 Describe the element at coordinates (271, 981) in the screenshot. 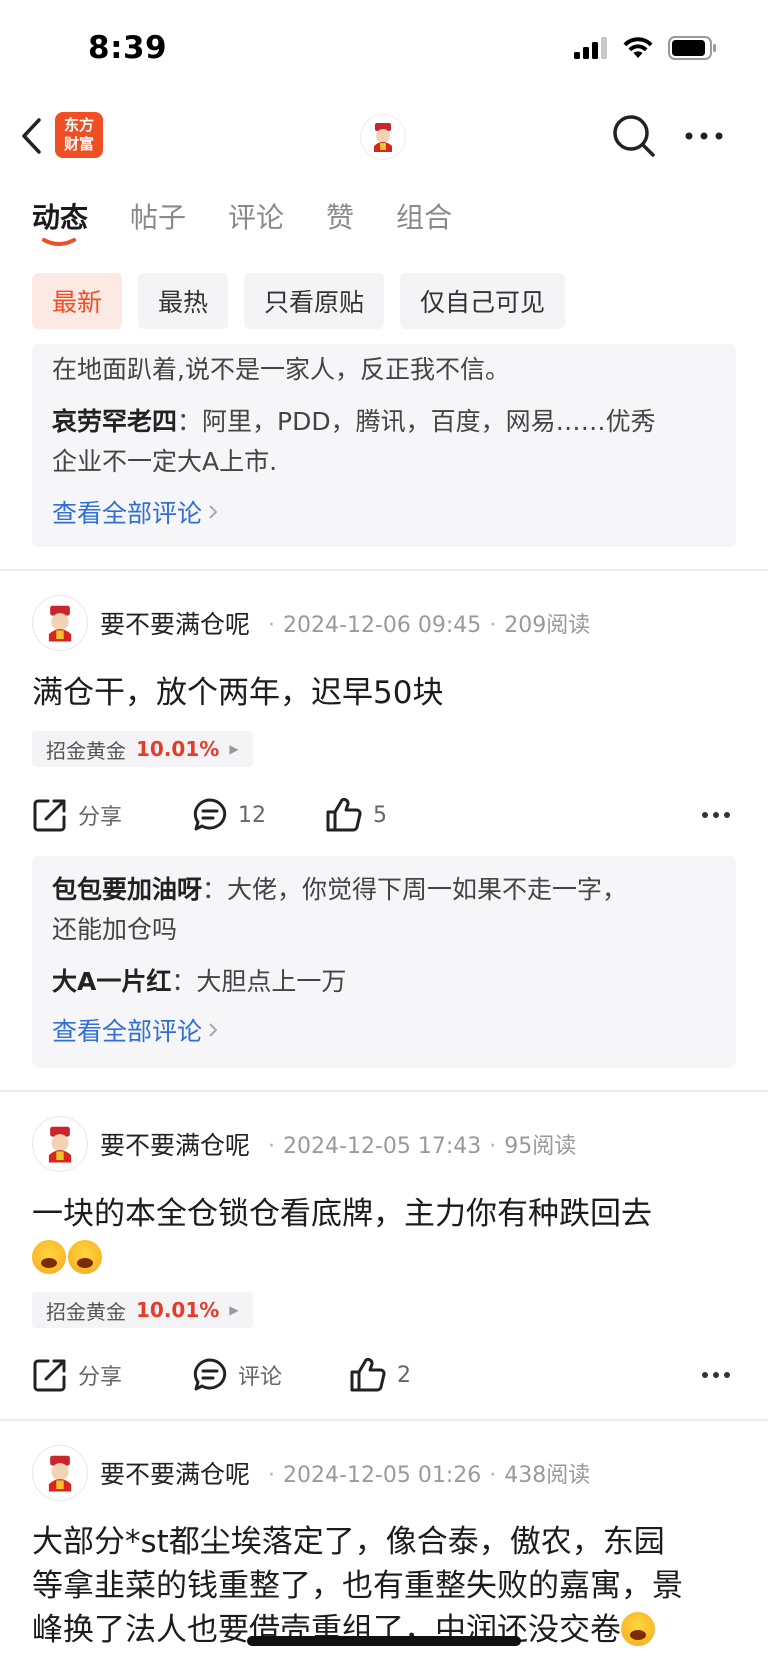

I see `comment-text: 大胆点上一万` at that location.